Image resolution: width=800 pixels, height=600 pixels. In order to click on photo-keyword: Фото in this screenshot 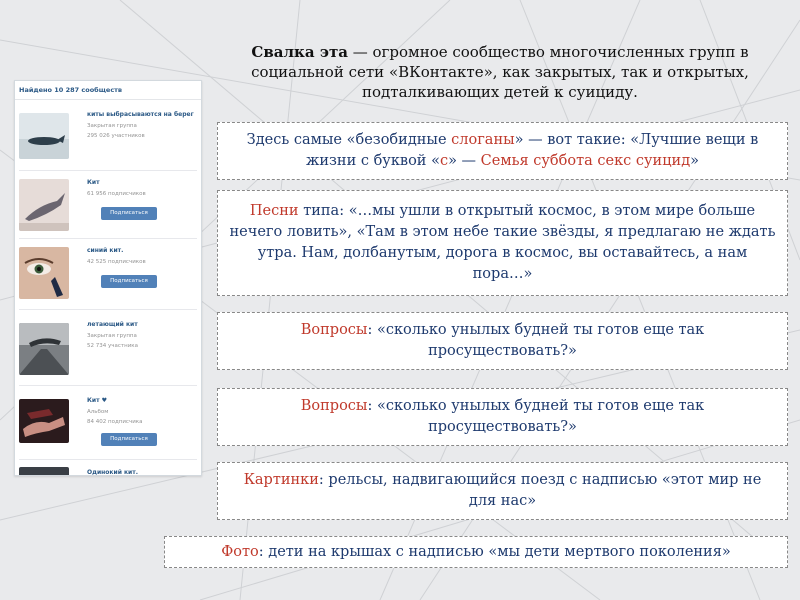, I will do `click(240, 551)`.